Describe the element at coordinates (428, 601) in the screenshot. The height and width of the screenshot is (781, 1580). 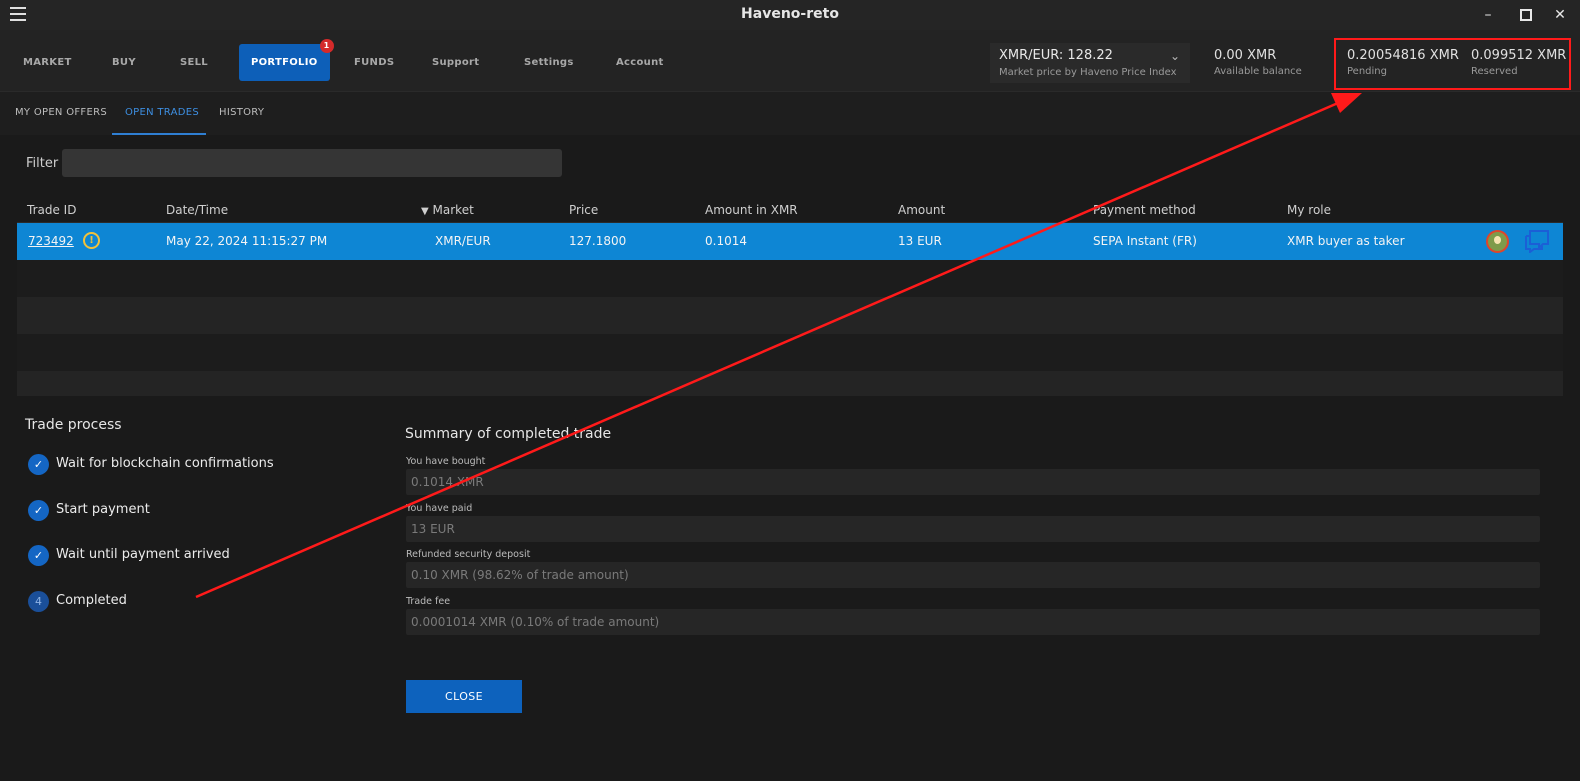
I see `trade-fee-label: Trade fee` at that location.